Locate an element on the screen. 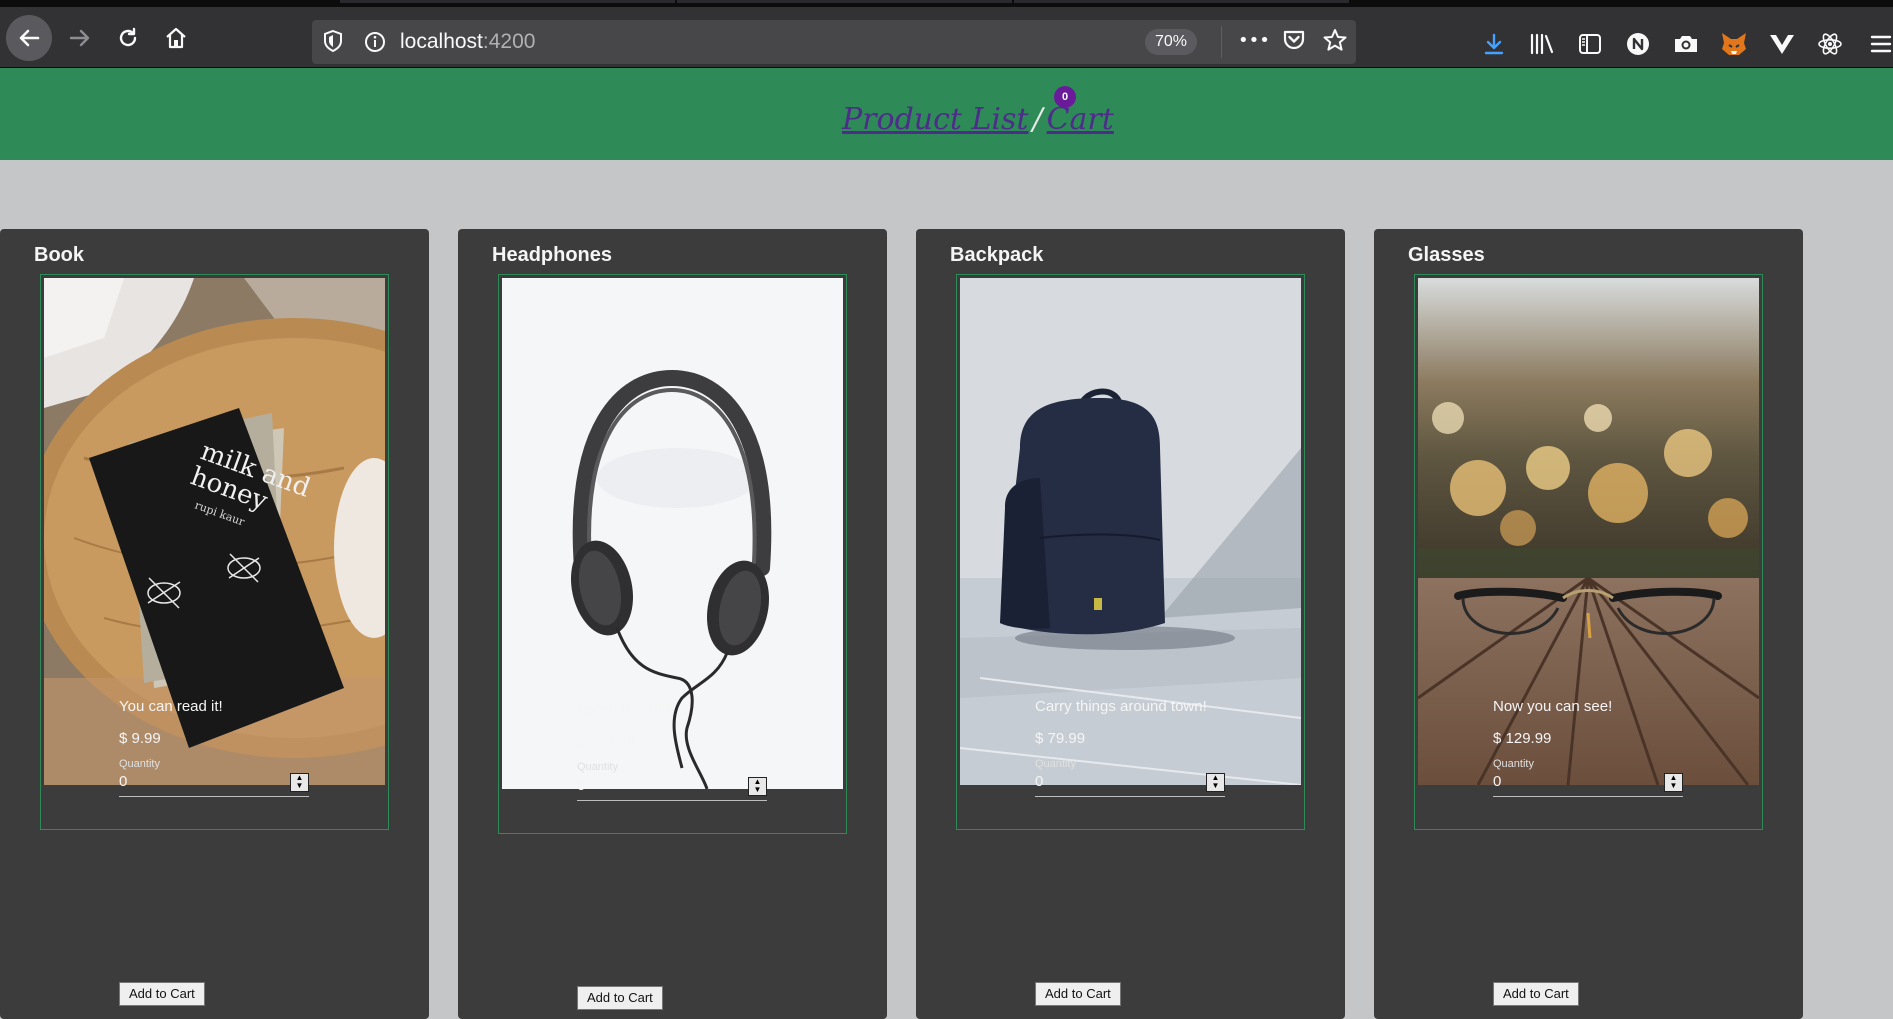 This screenshot has height=1019, width=1893. page-actions-menu-icon: ••• is located at coordinates (1254, 40).